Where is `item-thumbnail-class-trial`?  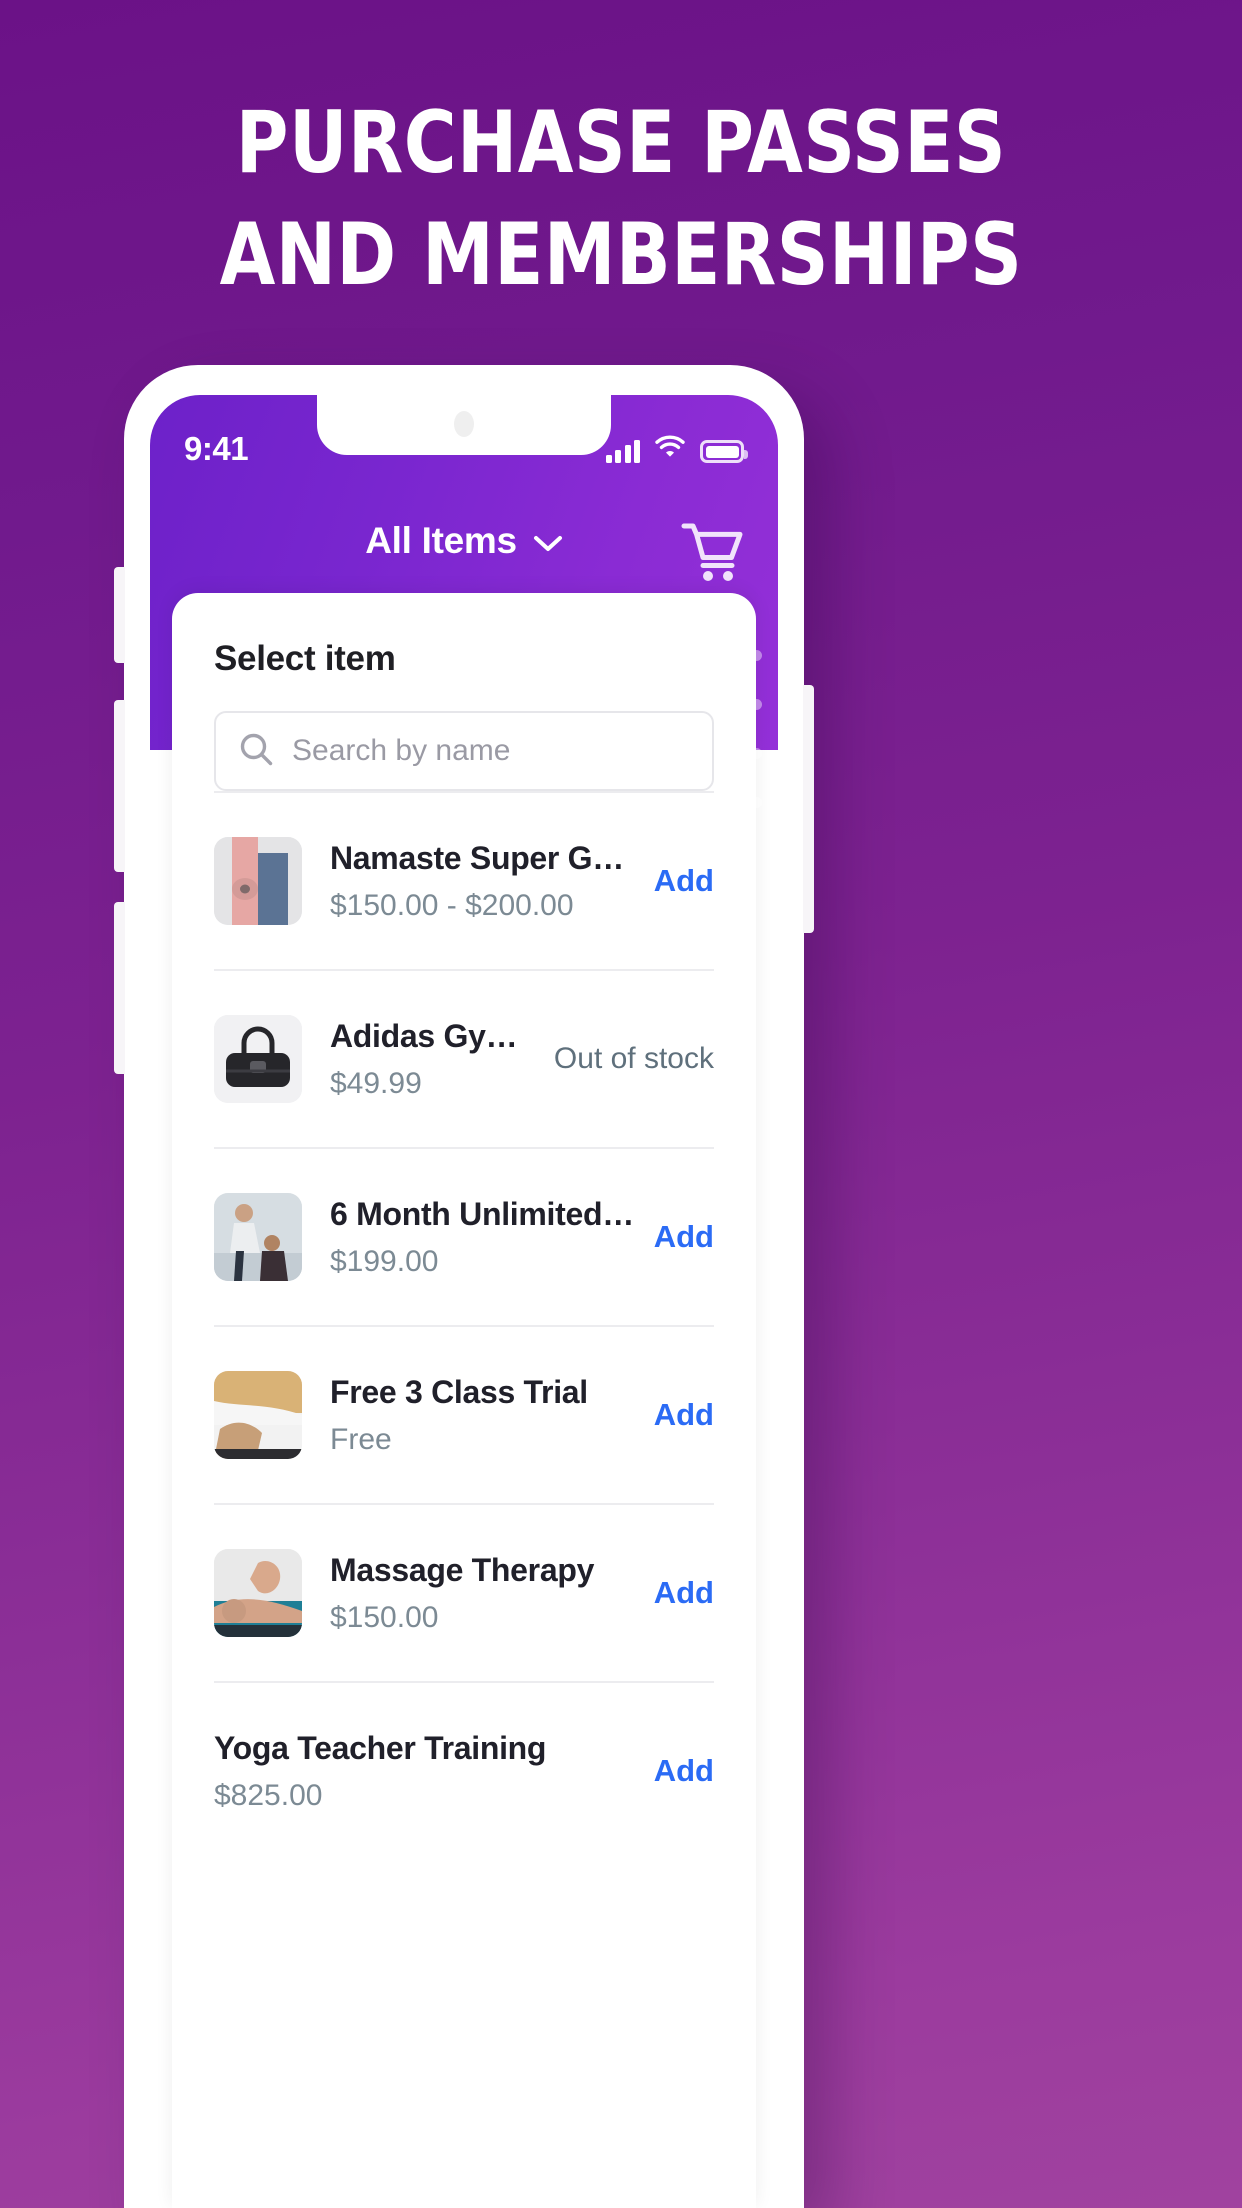 item-thumbnail-class-trial is located at coordinates (258, 1415).